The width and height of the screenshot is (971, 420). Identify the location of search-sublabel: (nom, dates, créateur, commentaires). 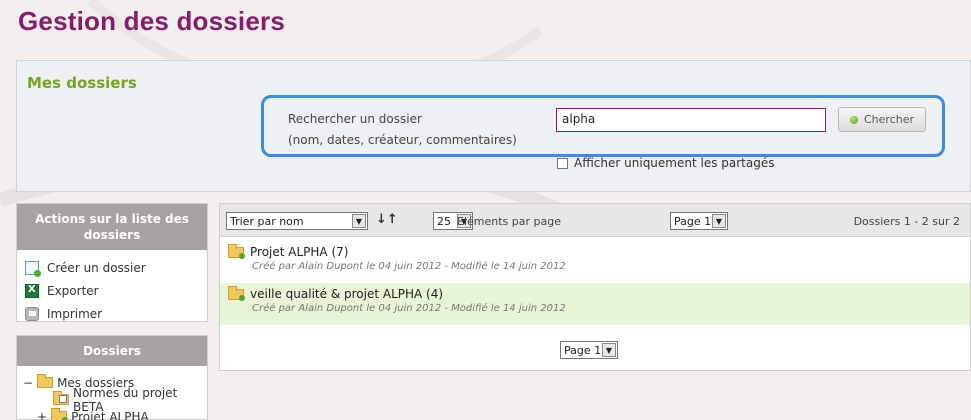
(402, 140).